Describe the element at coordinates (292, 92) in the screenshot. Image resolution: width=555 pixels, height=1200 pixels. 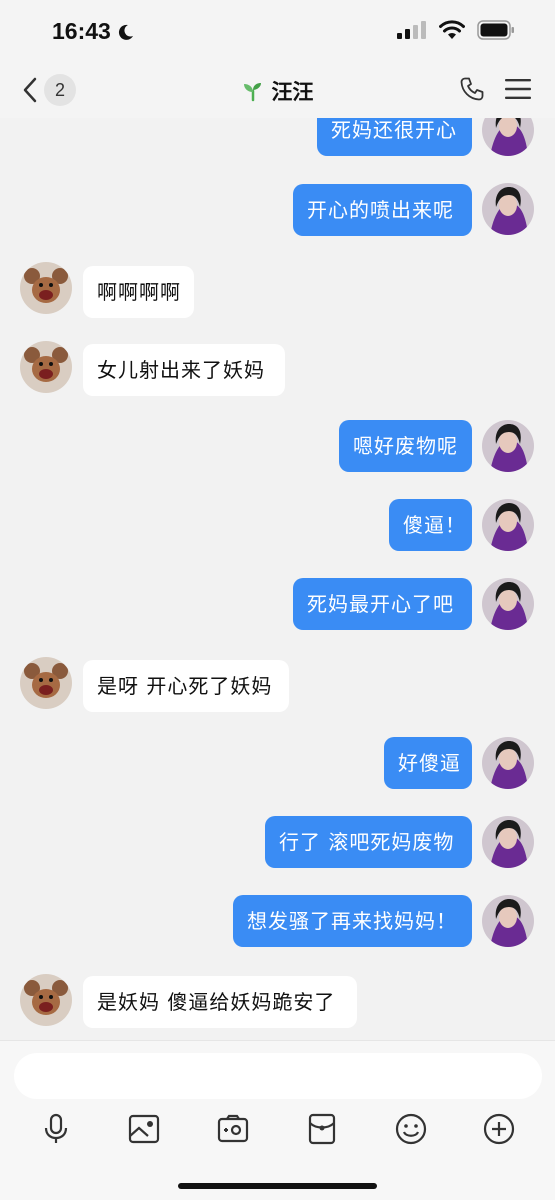
I see `chat-title: 汪汪` at that location.